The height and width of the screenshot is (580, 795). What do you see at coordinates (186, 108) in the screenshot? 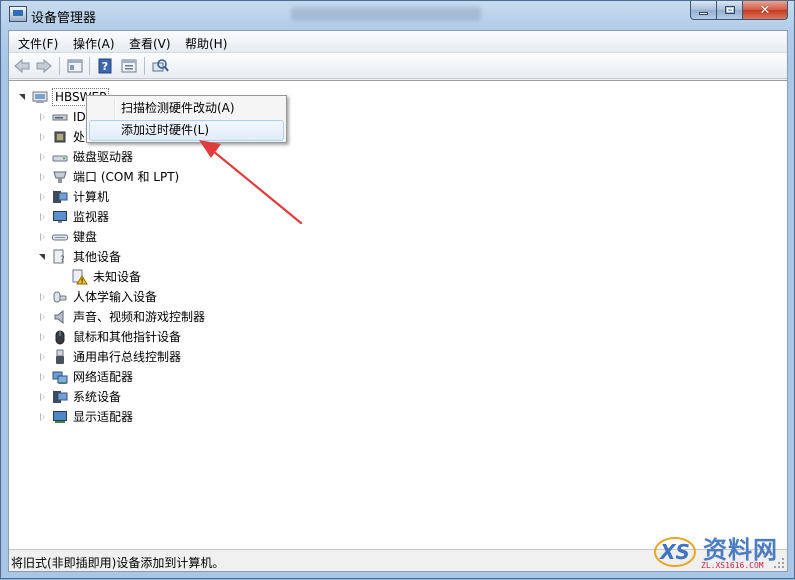
I see `menu-item-scan-hardware: 扫描检测硬件改动(A)` at bounding box center [186, 108].